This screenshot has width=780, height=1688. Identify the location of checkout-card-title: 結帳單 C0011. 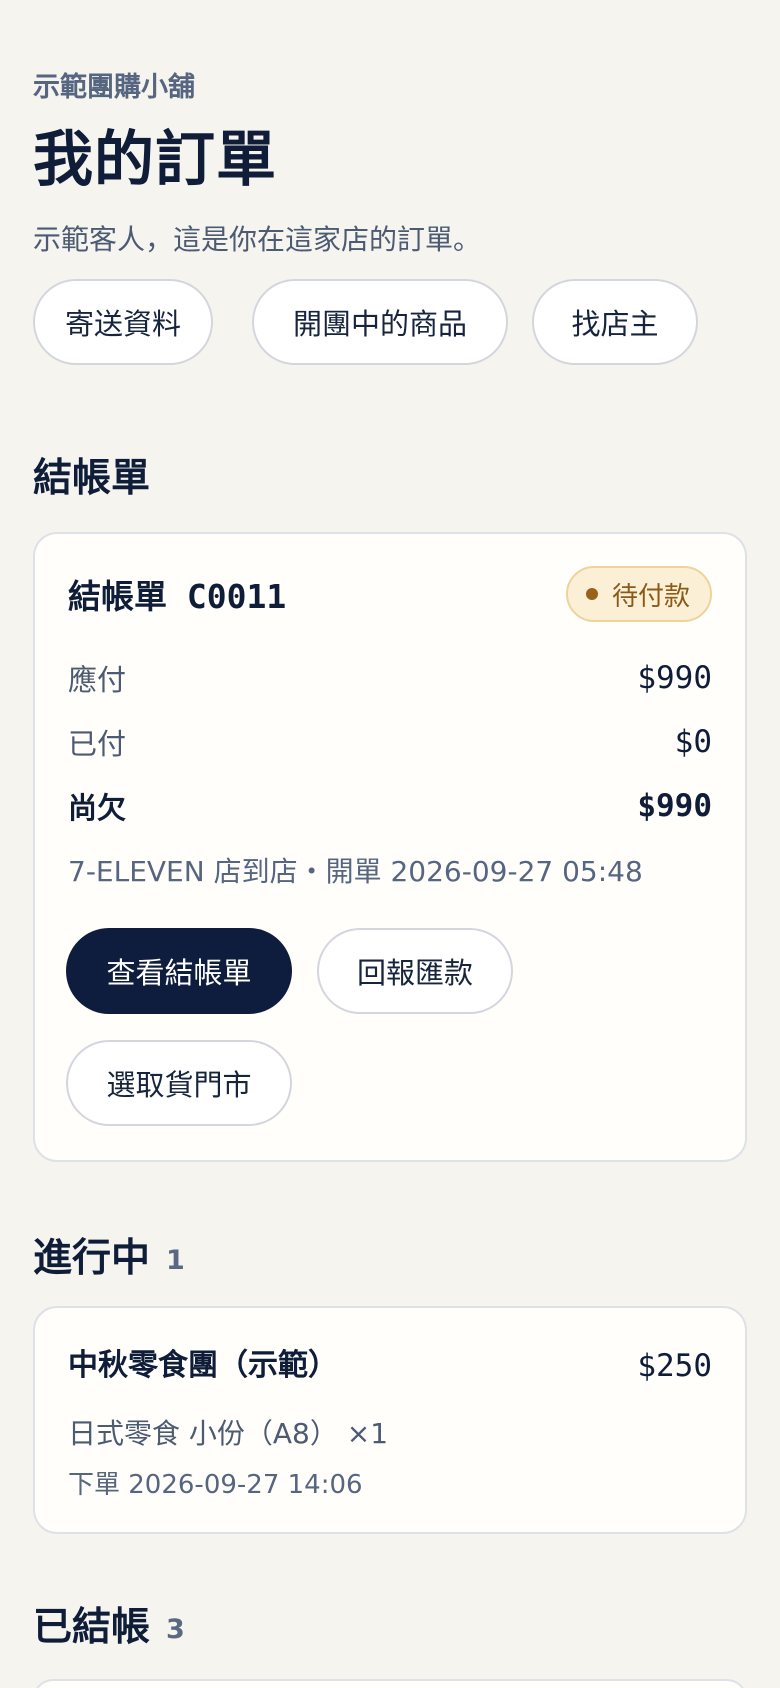
(177, 597).